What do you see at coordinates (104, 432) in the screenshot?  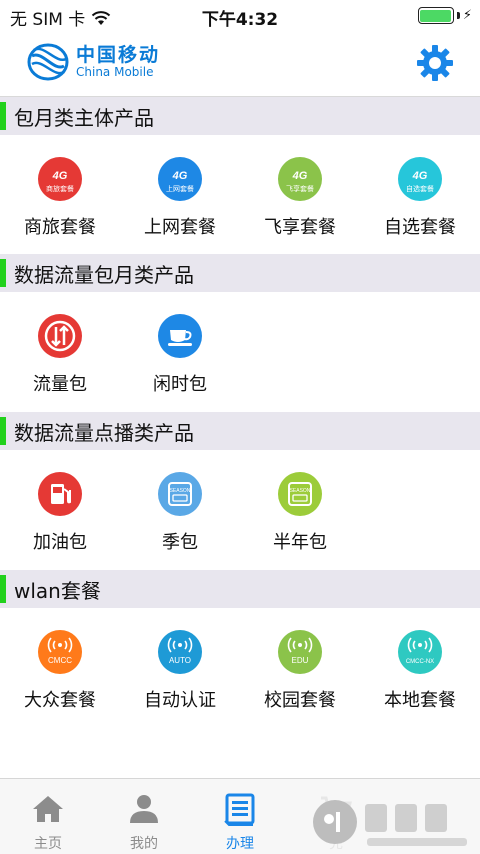 I see `section-title: 数据流量点播类产品` at bounding box center [104, 432].